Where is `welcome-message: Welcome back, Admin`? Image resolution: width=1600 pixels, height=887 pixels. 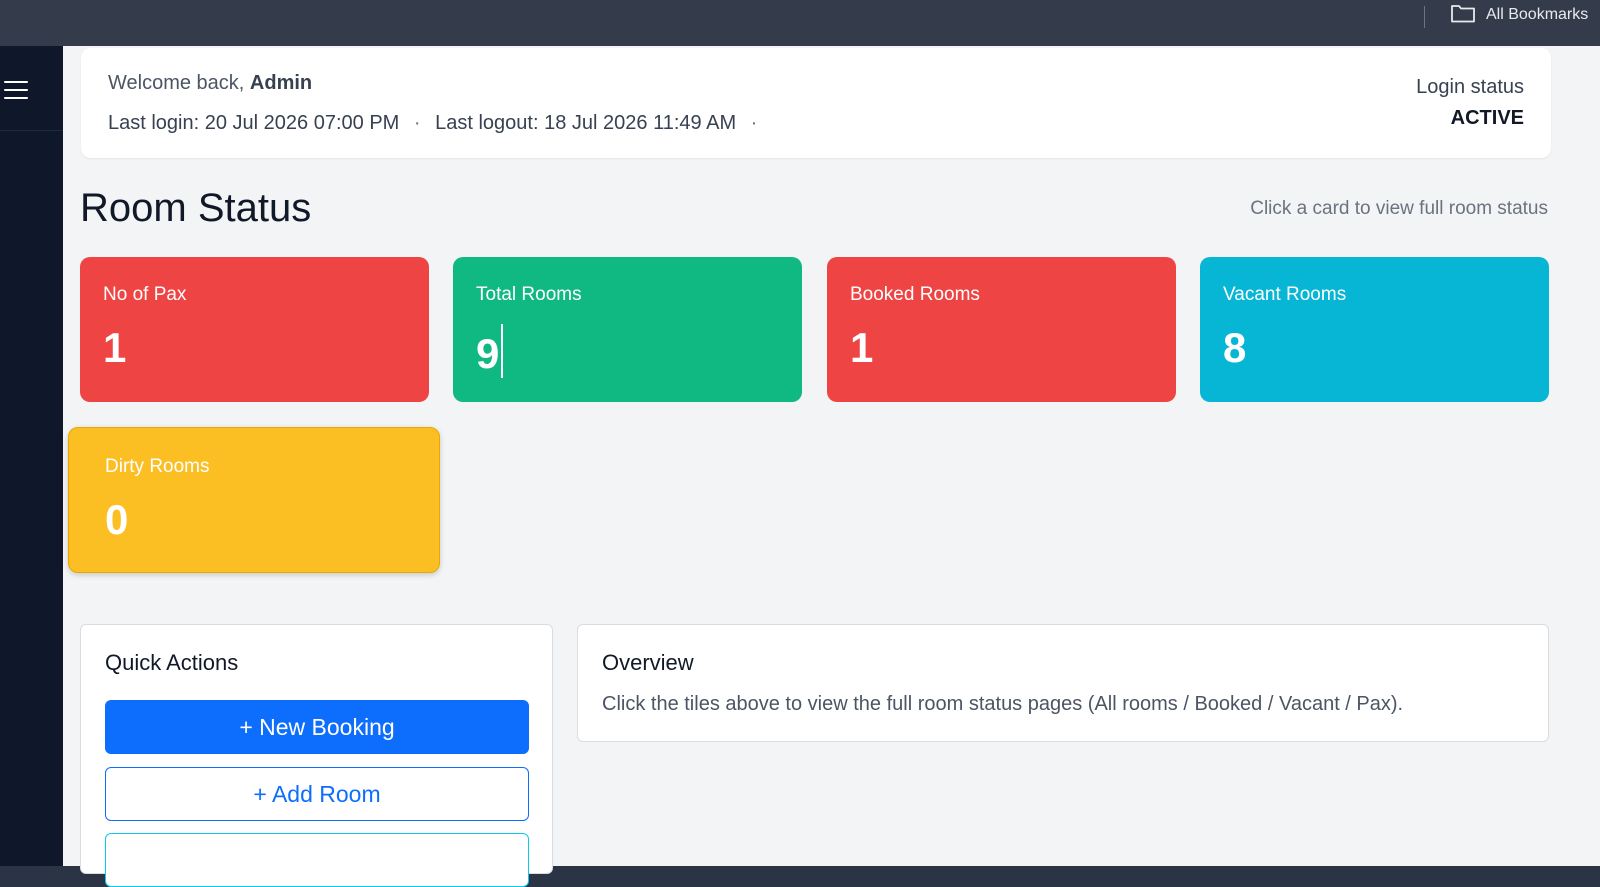 welcome-message: Welcome back, Admin is located at coordinates (210, 83).